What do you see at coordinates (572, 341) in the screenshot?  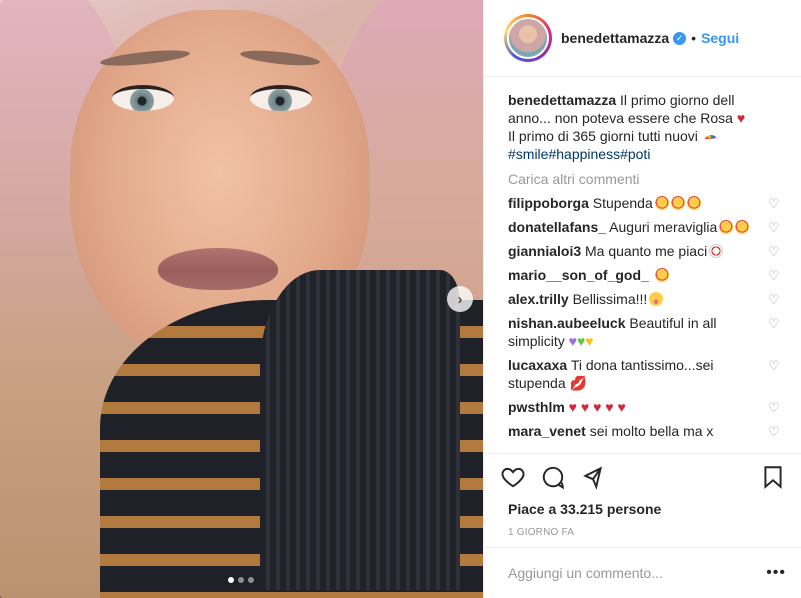 I see `purple-heart-emoji: ♥` at bounding box center [572, 341].